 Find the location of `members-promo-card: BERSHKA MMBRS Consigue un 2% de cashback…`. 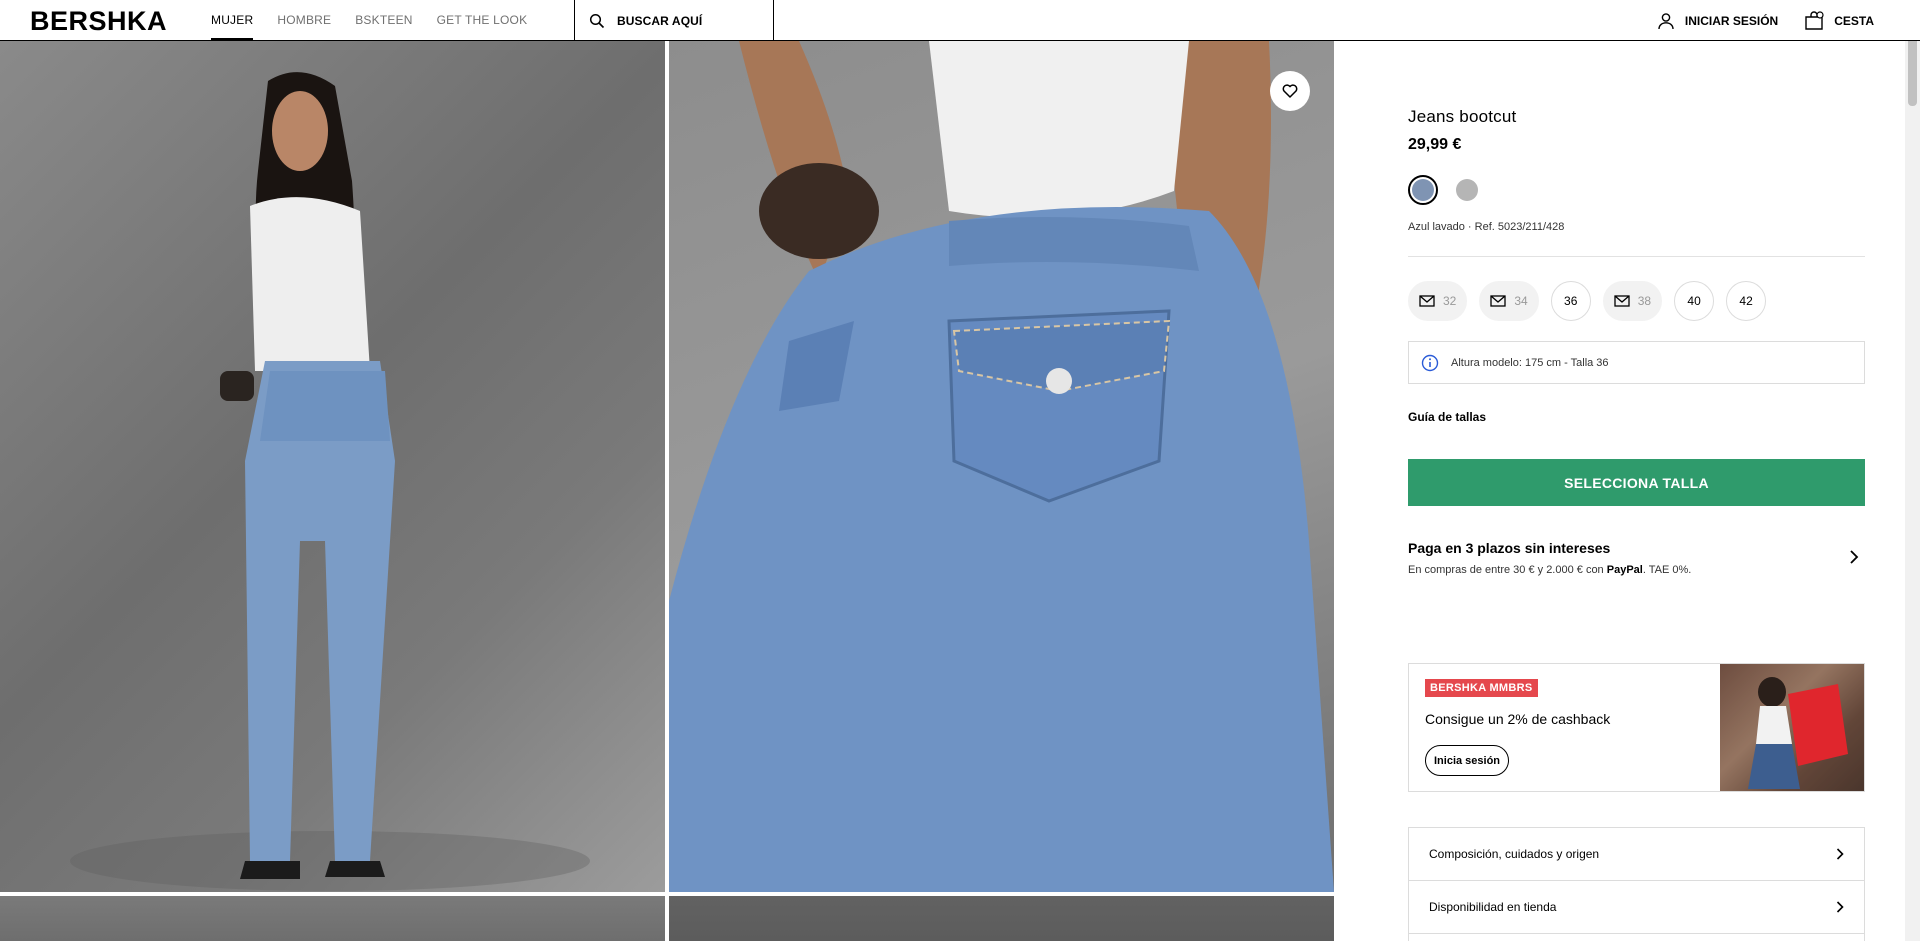

members-promo-card: BERSHKA MMBRS Consigue un 2% de cashback… is located at coordinates (1636, 727).